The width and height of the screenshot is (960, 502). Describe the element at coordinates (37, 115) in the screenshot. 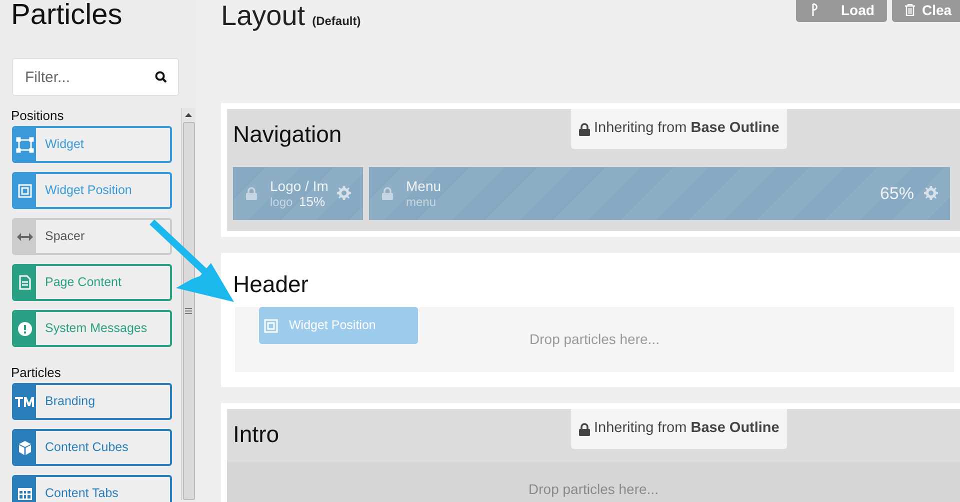

I see `group-label: Positions` at that location.